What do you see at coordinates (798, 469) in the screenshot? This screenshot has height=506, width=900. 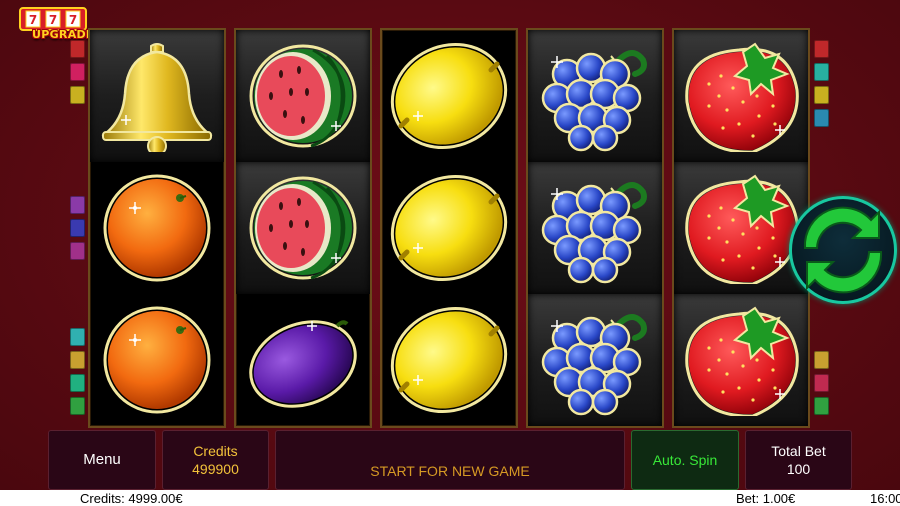 I see `total-bet-value: 100` at bounding box center [798, 469].